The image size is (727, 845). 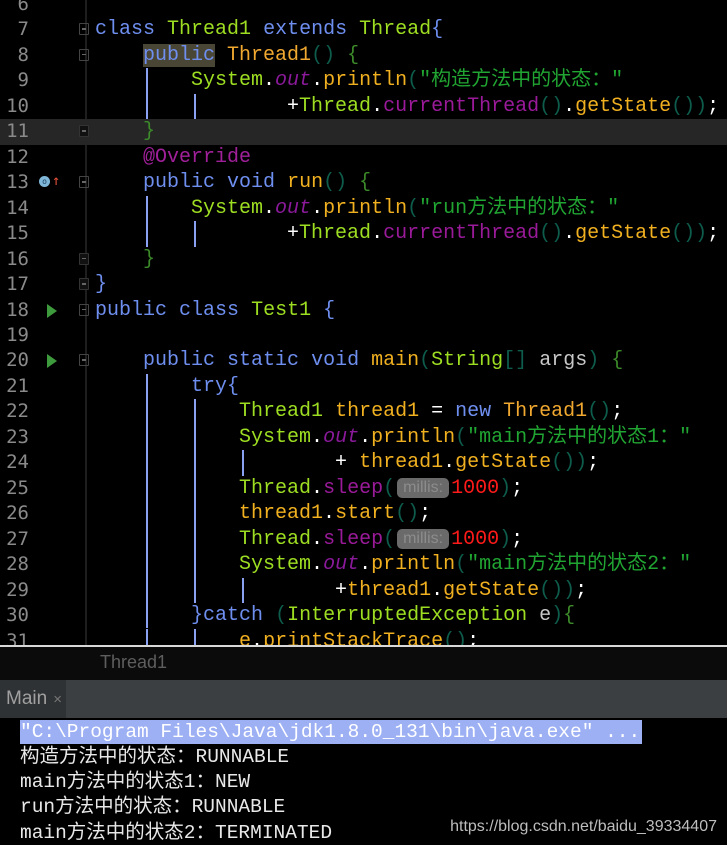 I want to click on code-line: 30 }catch (InterruptedException e){, so click(x=363, y=616).